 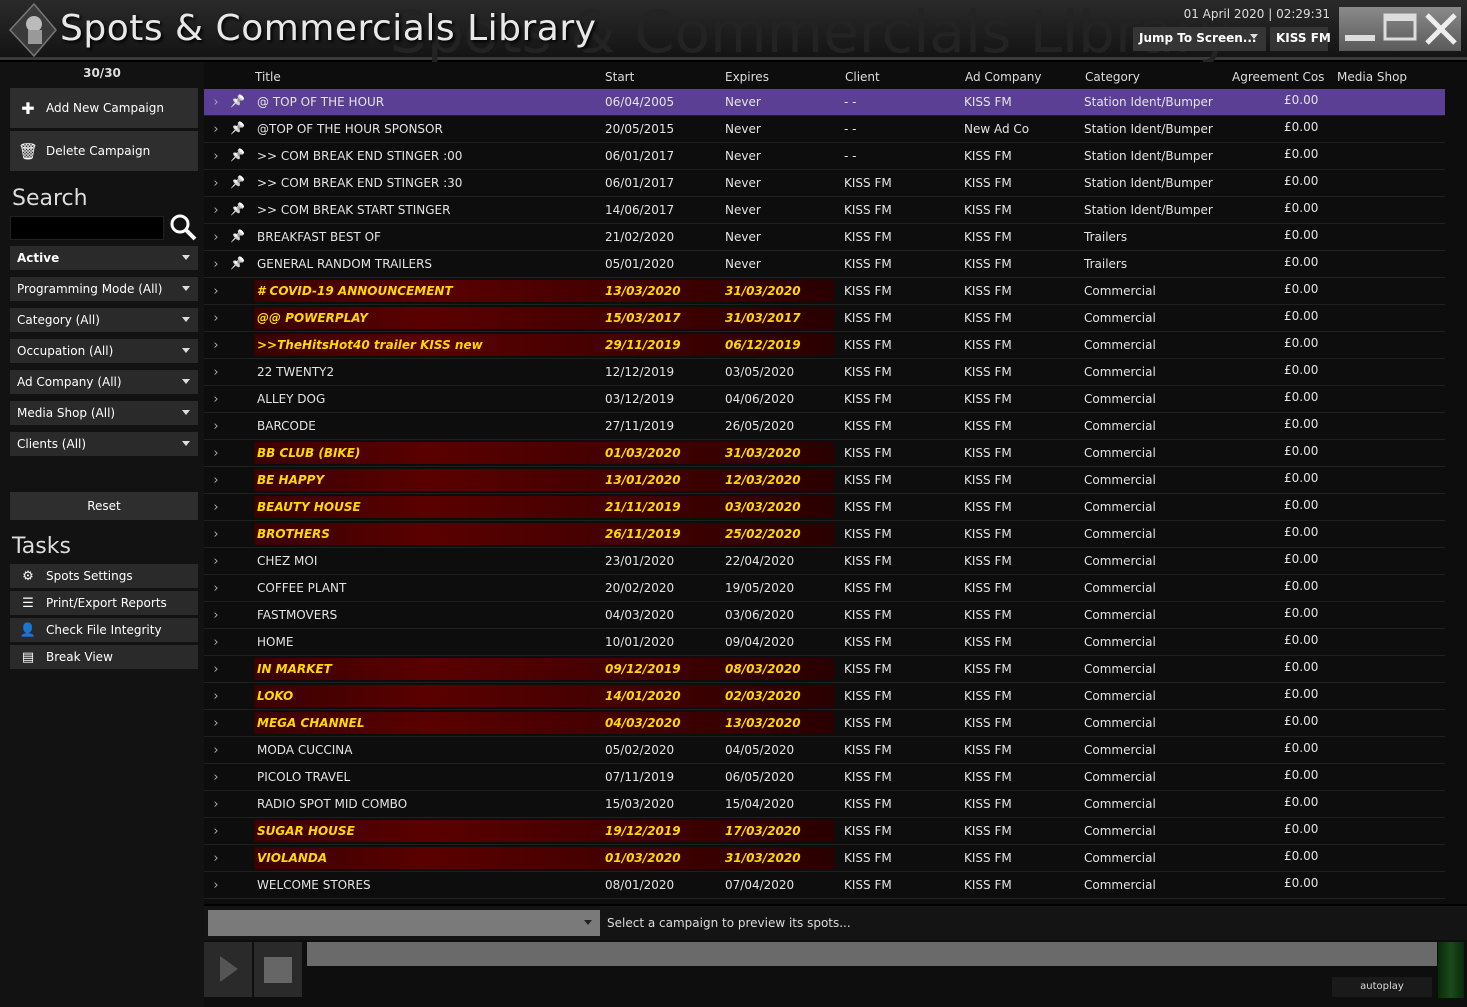 What do you see at coordinates (104, 351) in the screenshot?
I see `occupation-filter: Occupation (All)` at bounding box center [104, 351].